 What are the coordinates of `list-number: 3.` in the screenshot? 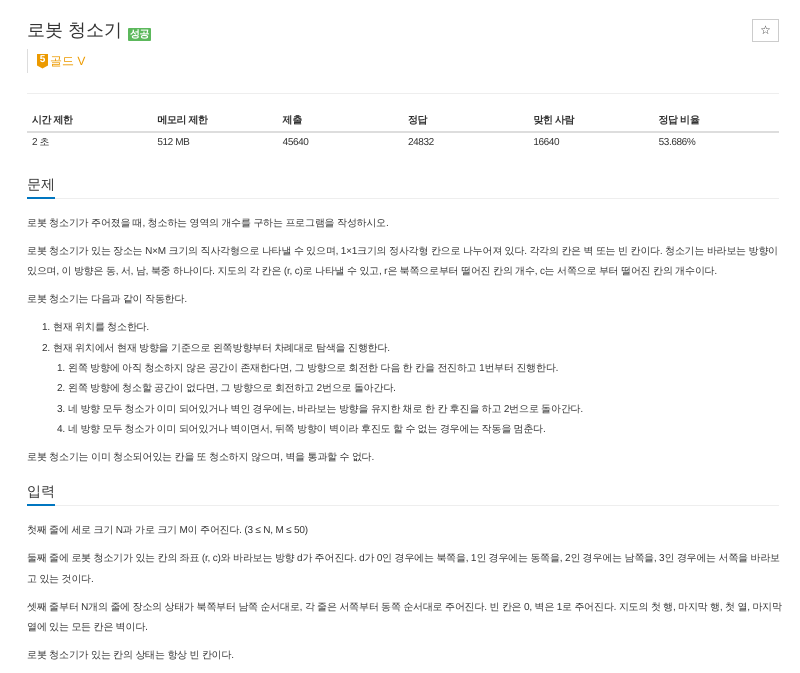 It's located at (61, 409).